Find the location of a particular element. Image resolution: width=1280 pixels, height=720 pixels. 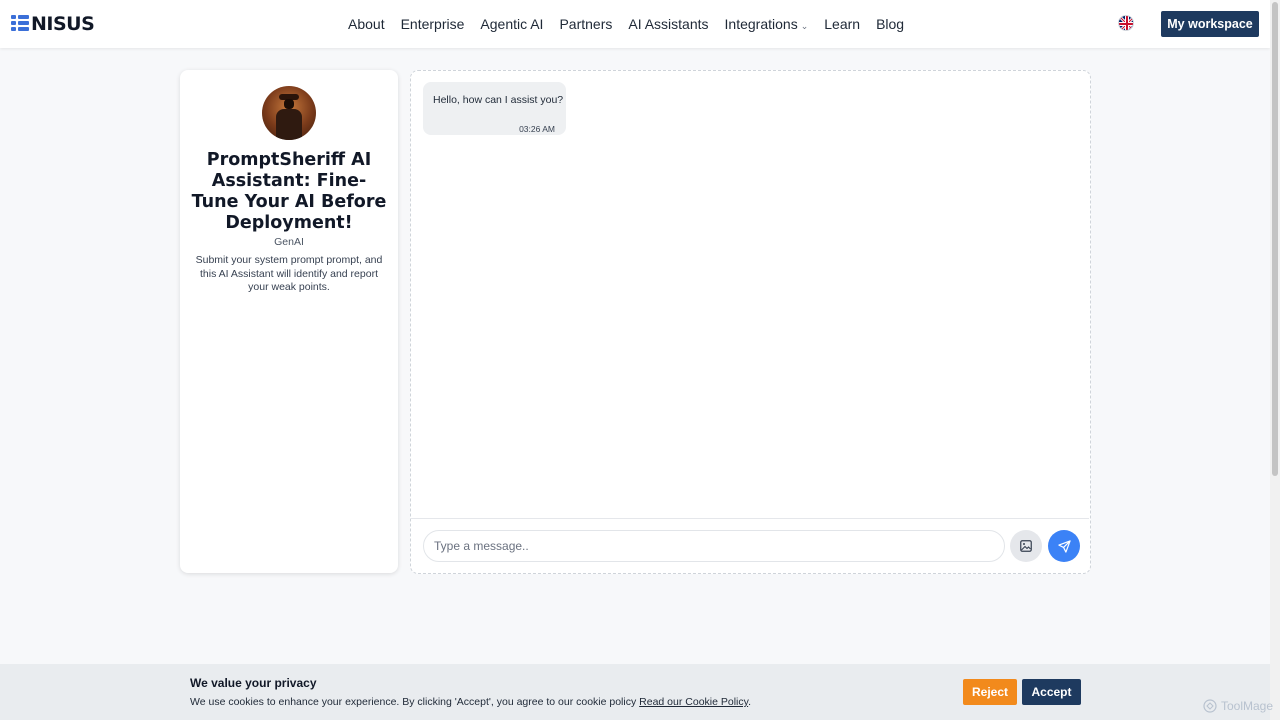

page-scrollbar is located at coordinates (1275, 360).